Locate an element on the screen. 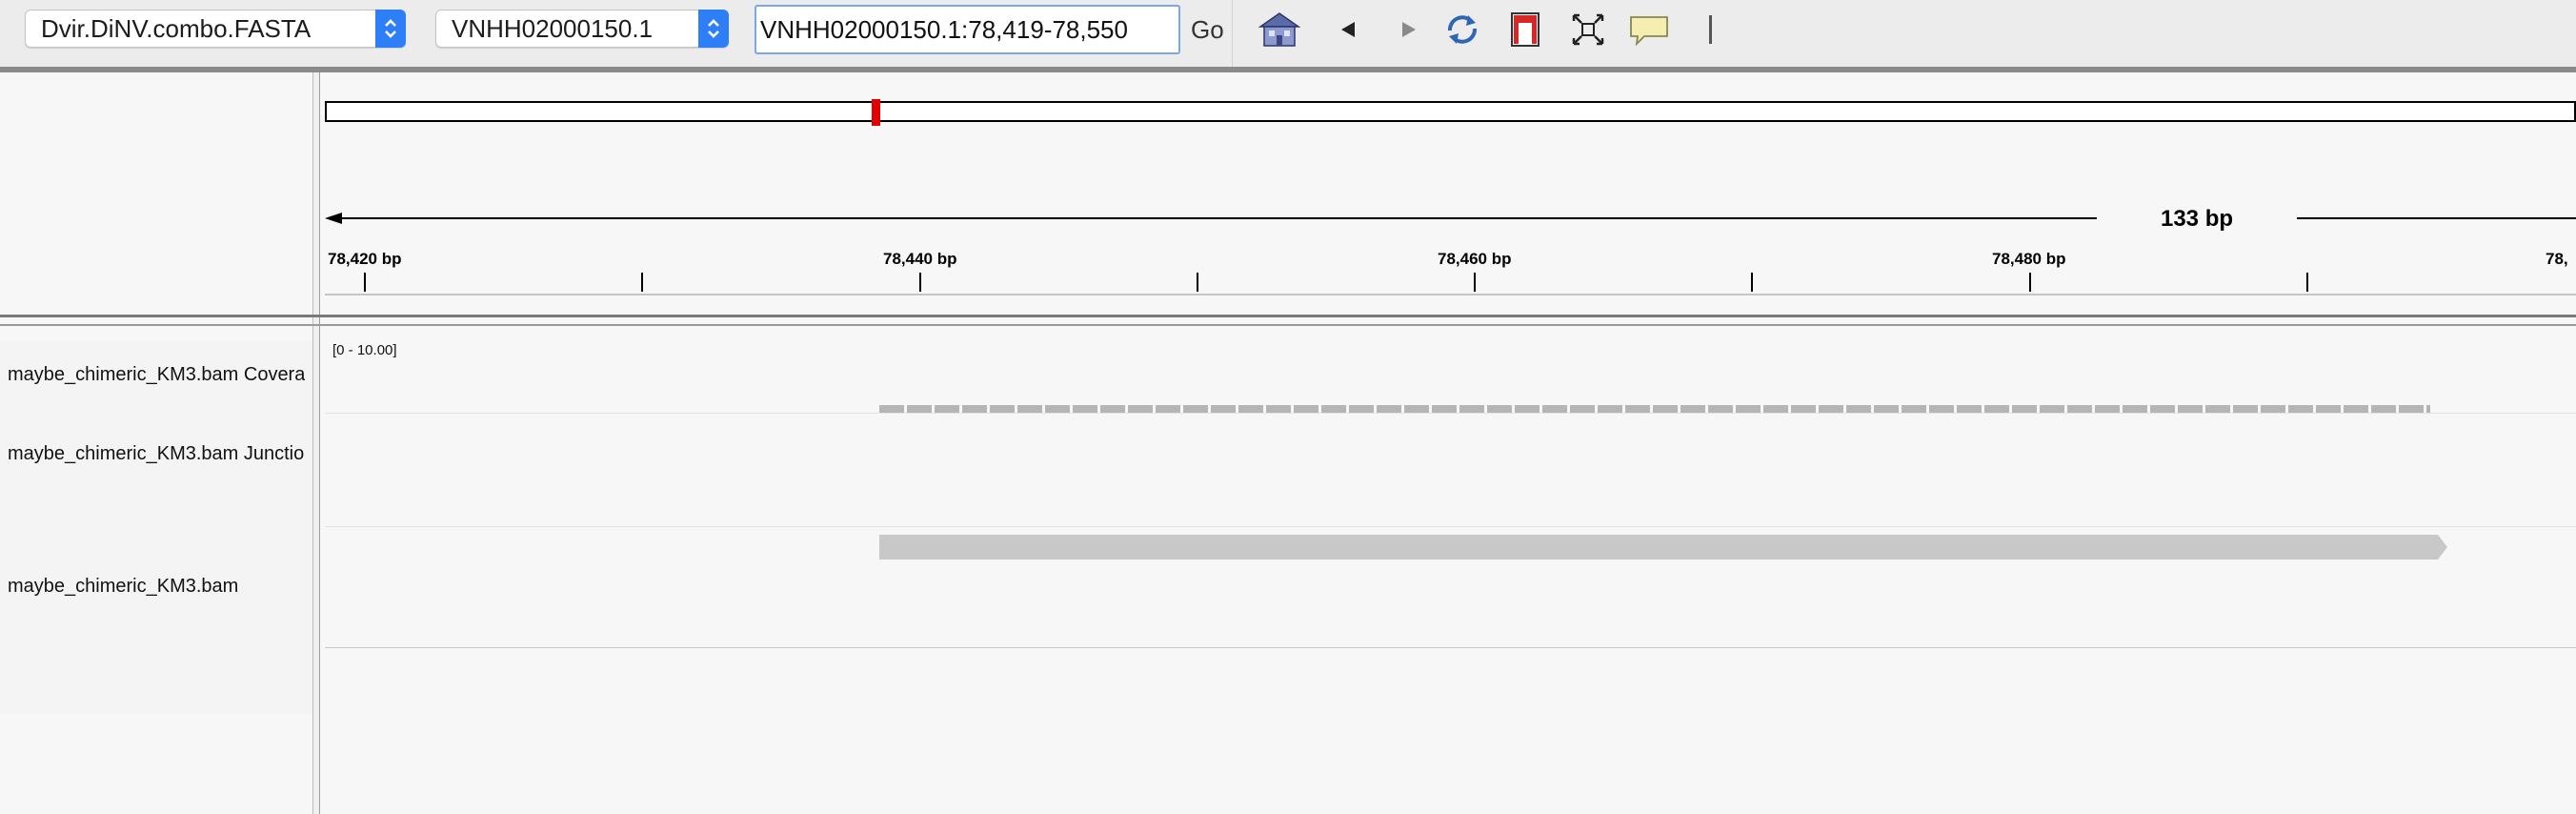 This screenshot has height=814, width=2576. coverage-data-range: [0 - 10.00] is located at coordinates (365, 350).